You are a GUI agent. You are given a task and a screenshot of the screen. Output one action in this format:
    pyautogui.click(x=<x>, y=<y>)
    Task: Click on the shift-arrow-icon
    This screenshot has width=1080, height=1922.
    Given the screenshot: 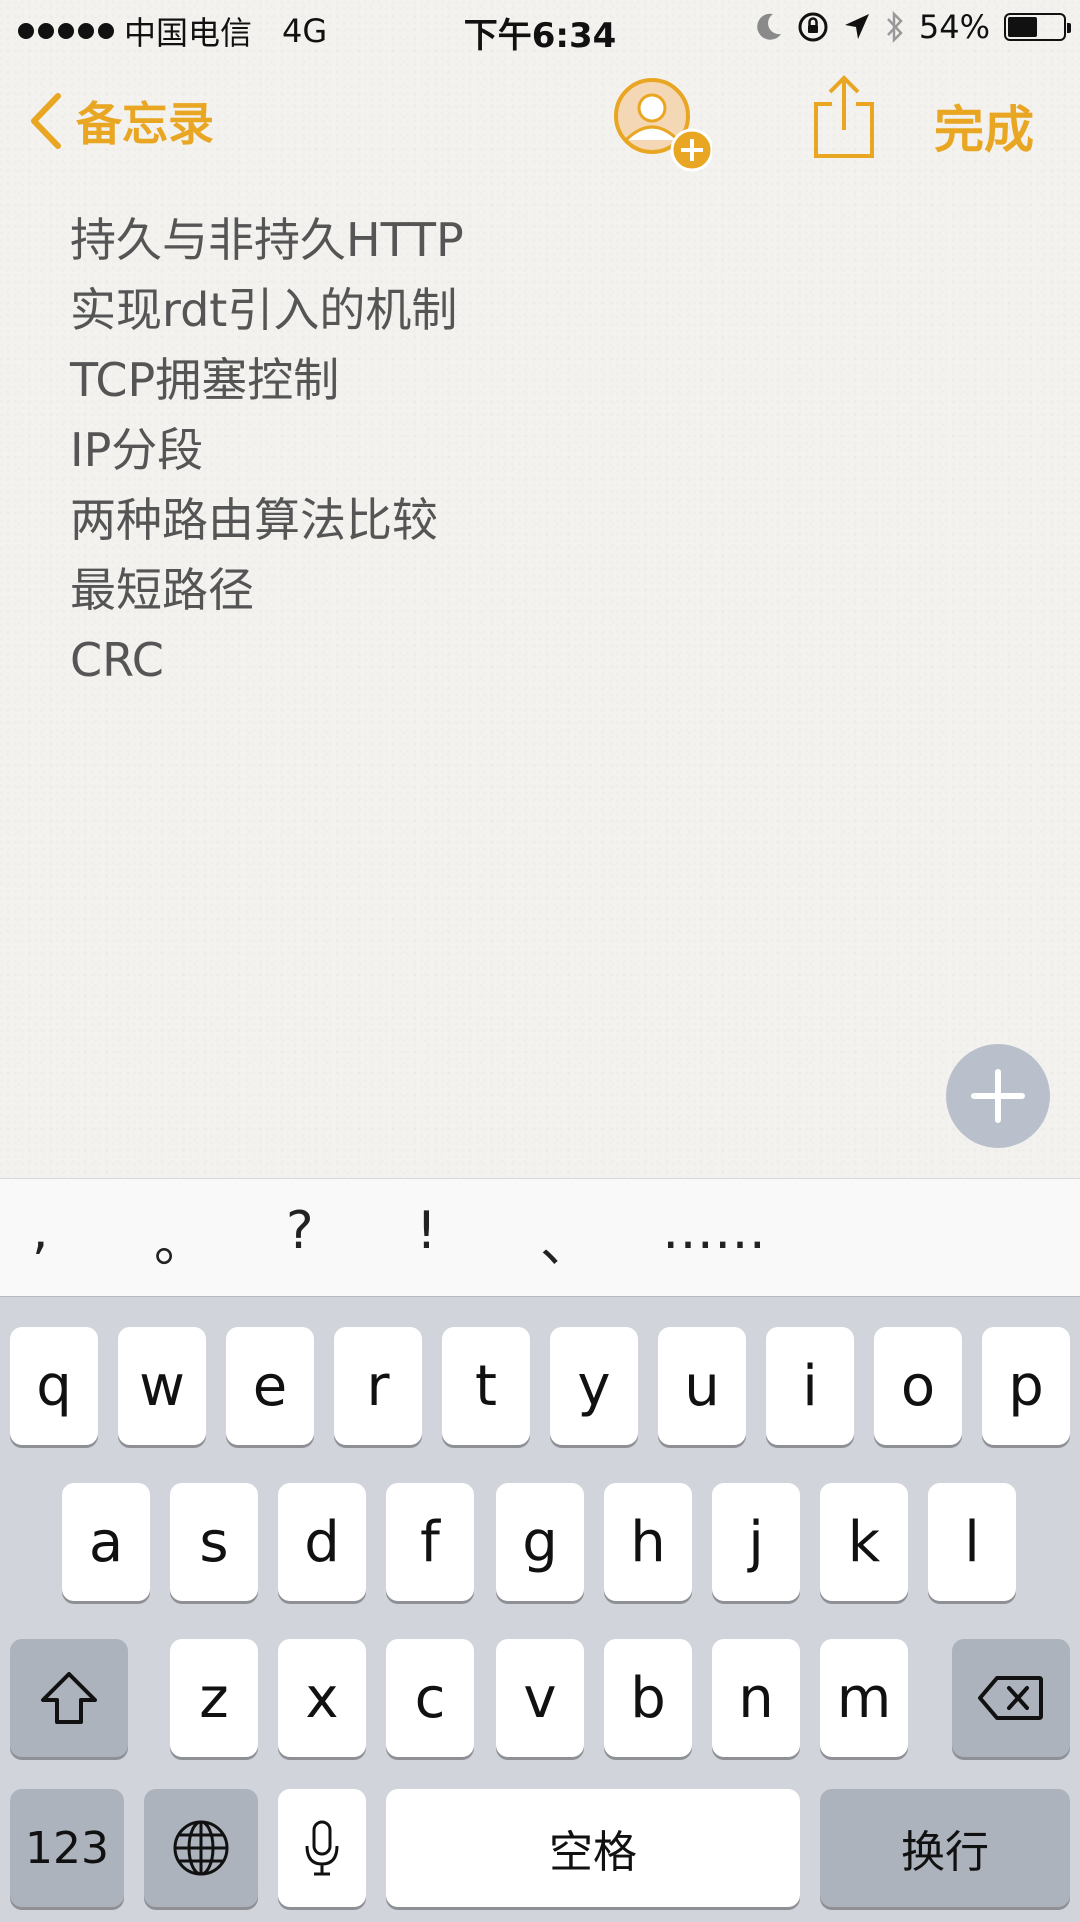 What is the action you would take?
    pyautogui.click(x=69, y=1698)
    